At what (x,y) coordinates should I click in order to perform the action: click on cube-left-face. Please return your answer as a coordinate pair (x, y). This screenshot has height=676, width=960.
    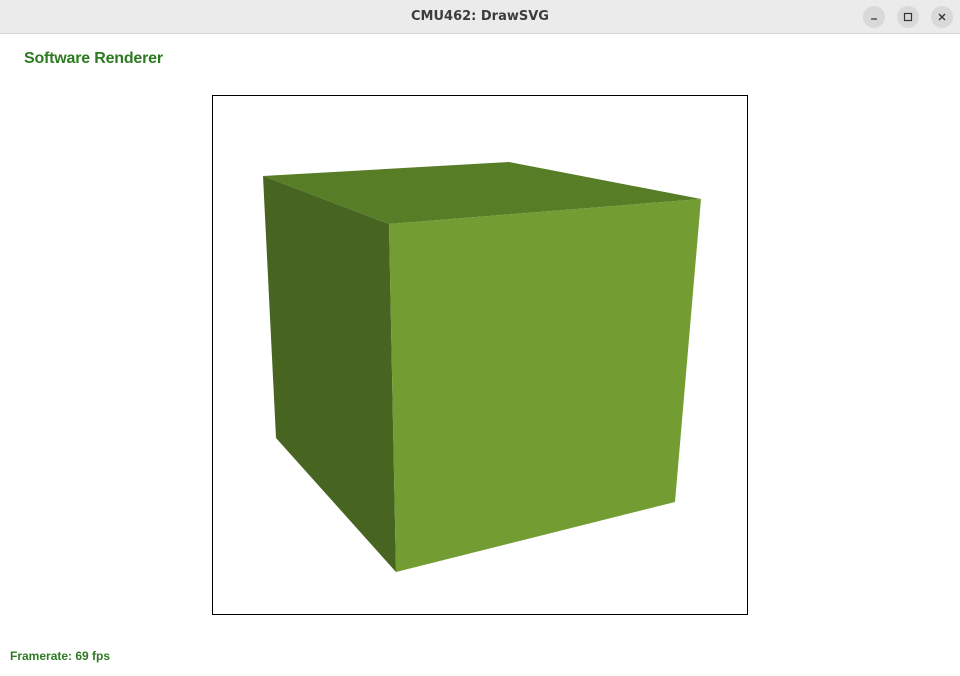
    Looking at the image, I should click on (329, 374).